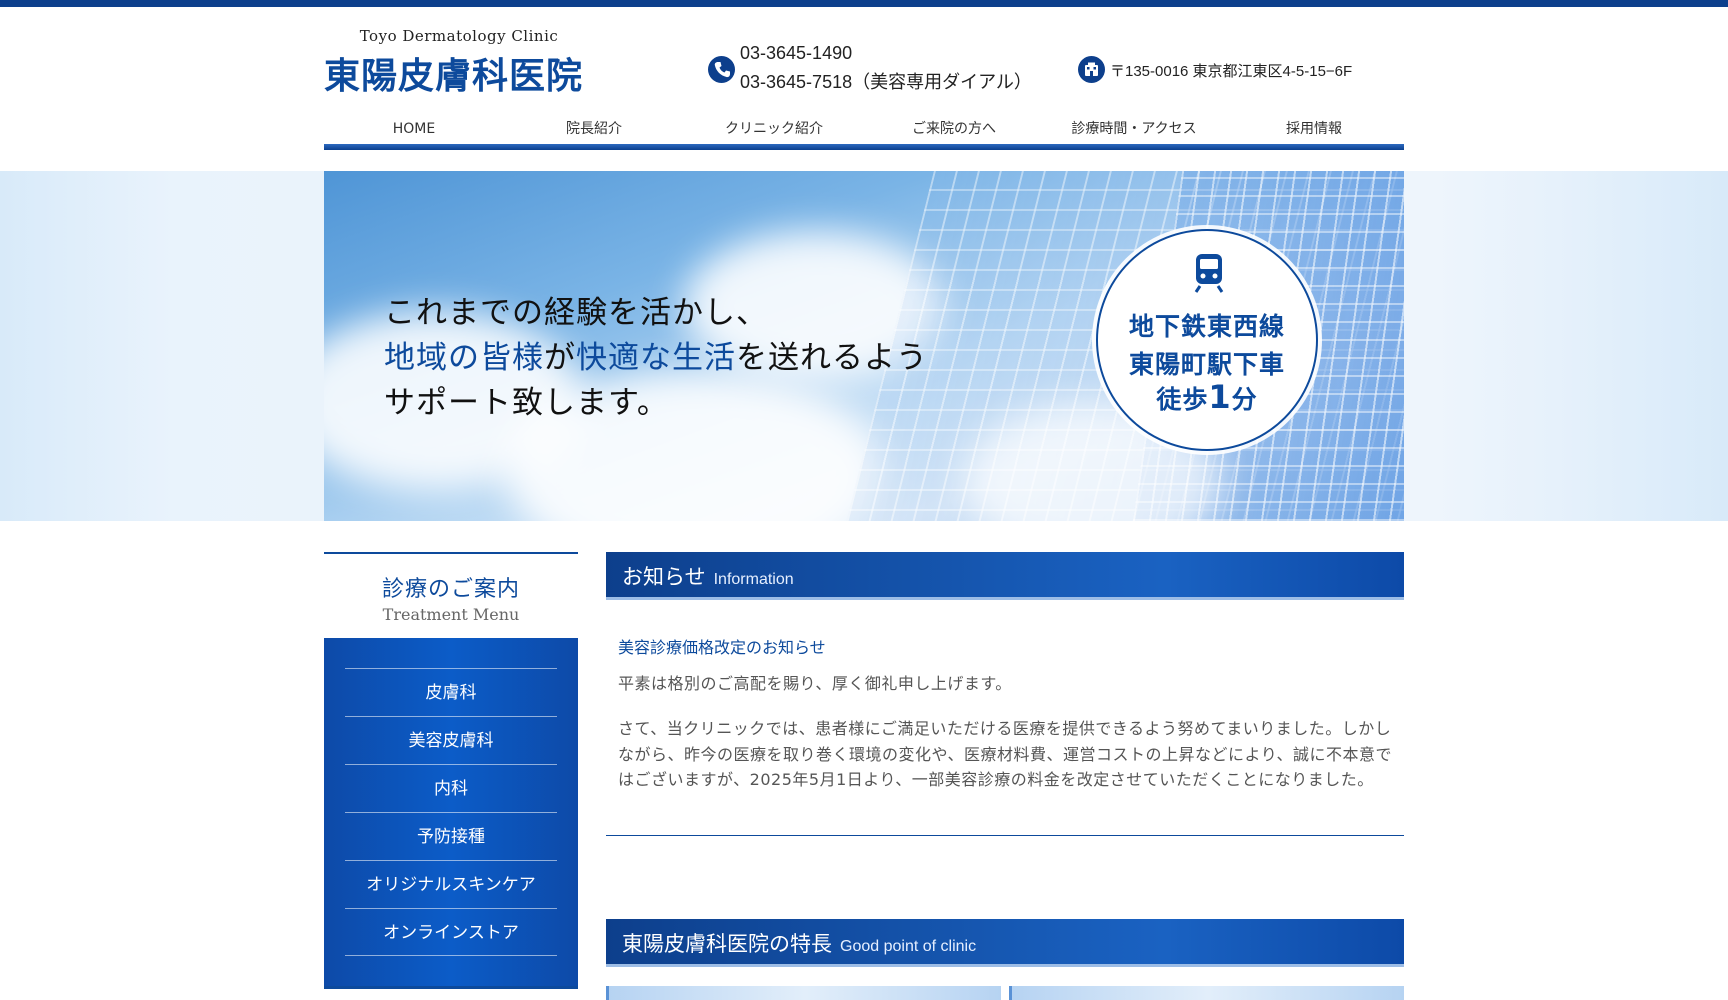 The height and width of the screenshot is (1000, 1728). Describe the element at coordinates (1005, 943) in the screenshot. I see `features-section-header: 東陽皮膚科医院の特長 Good point of clinic` at that location.